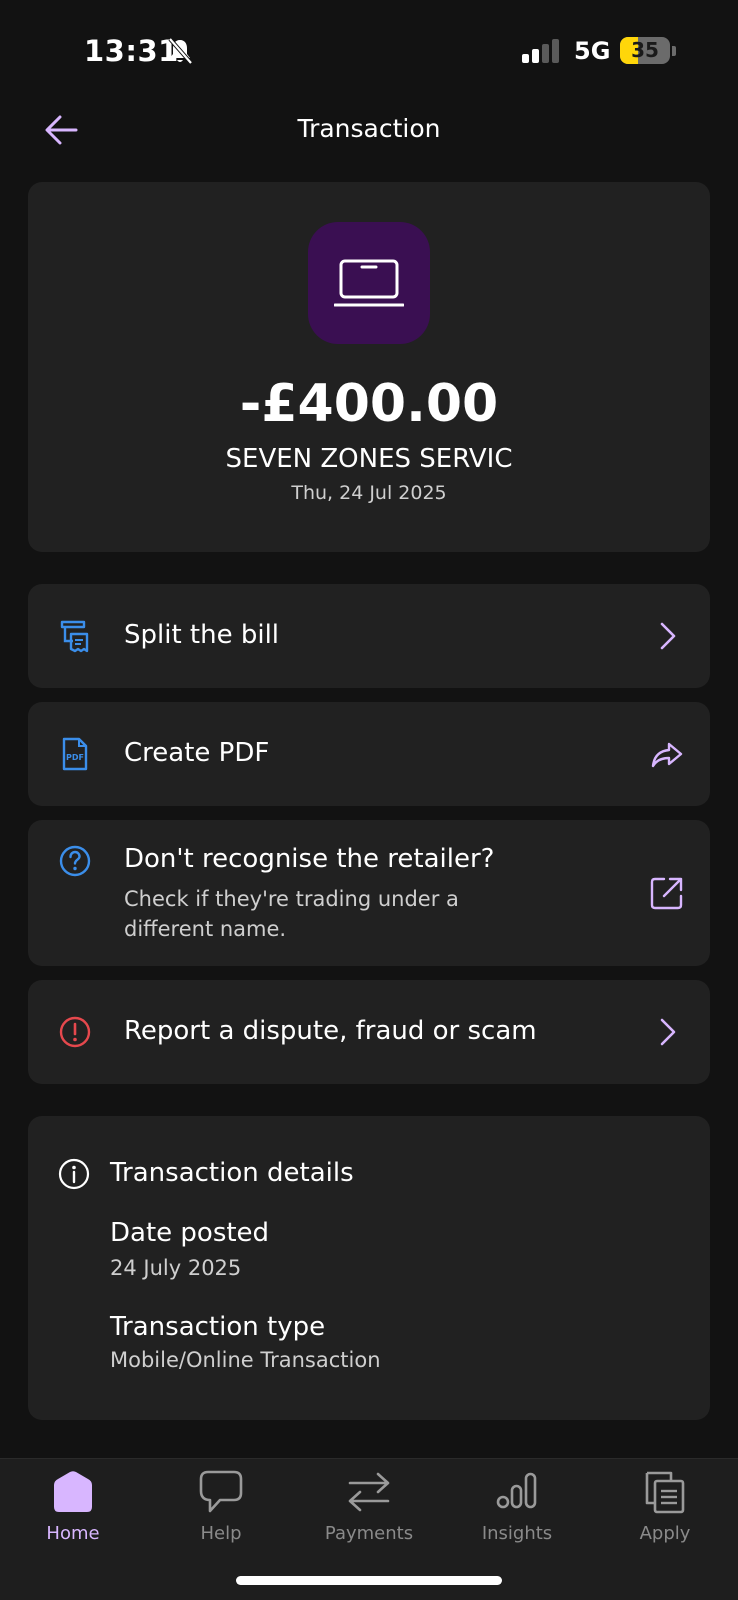 Image resolution: width=738 pixels, height=1600 pixels. I want to click on transaction-amount: -£400.00, so click(369, 404).